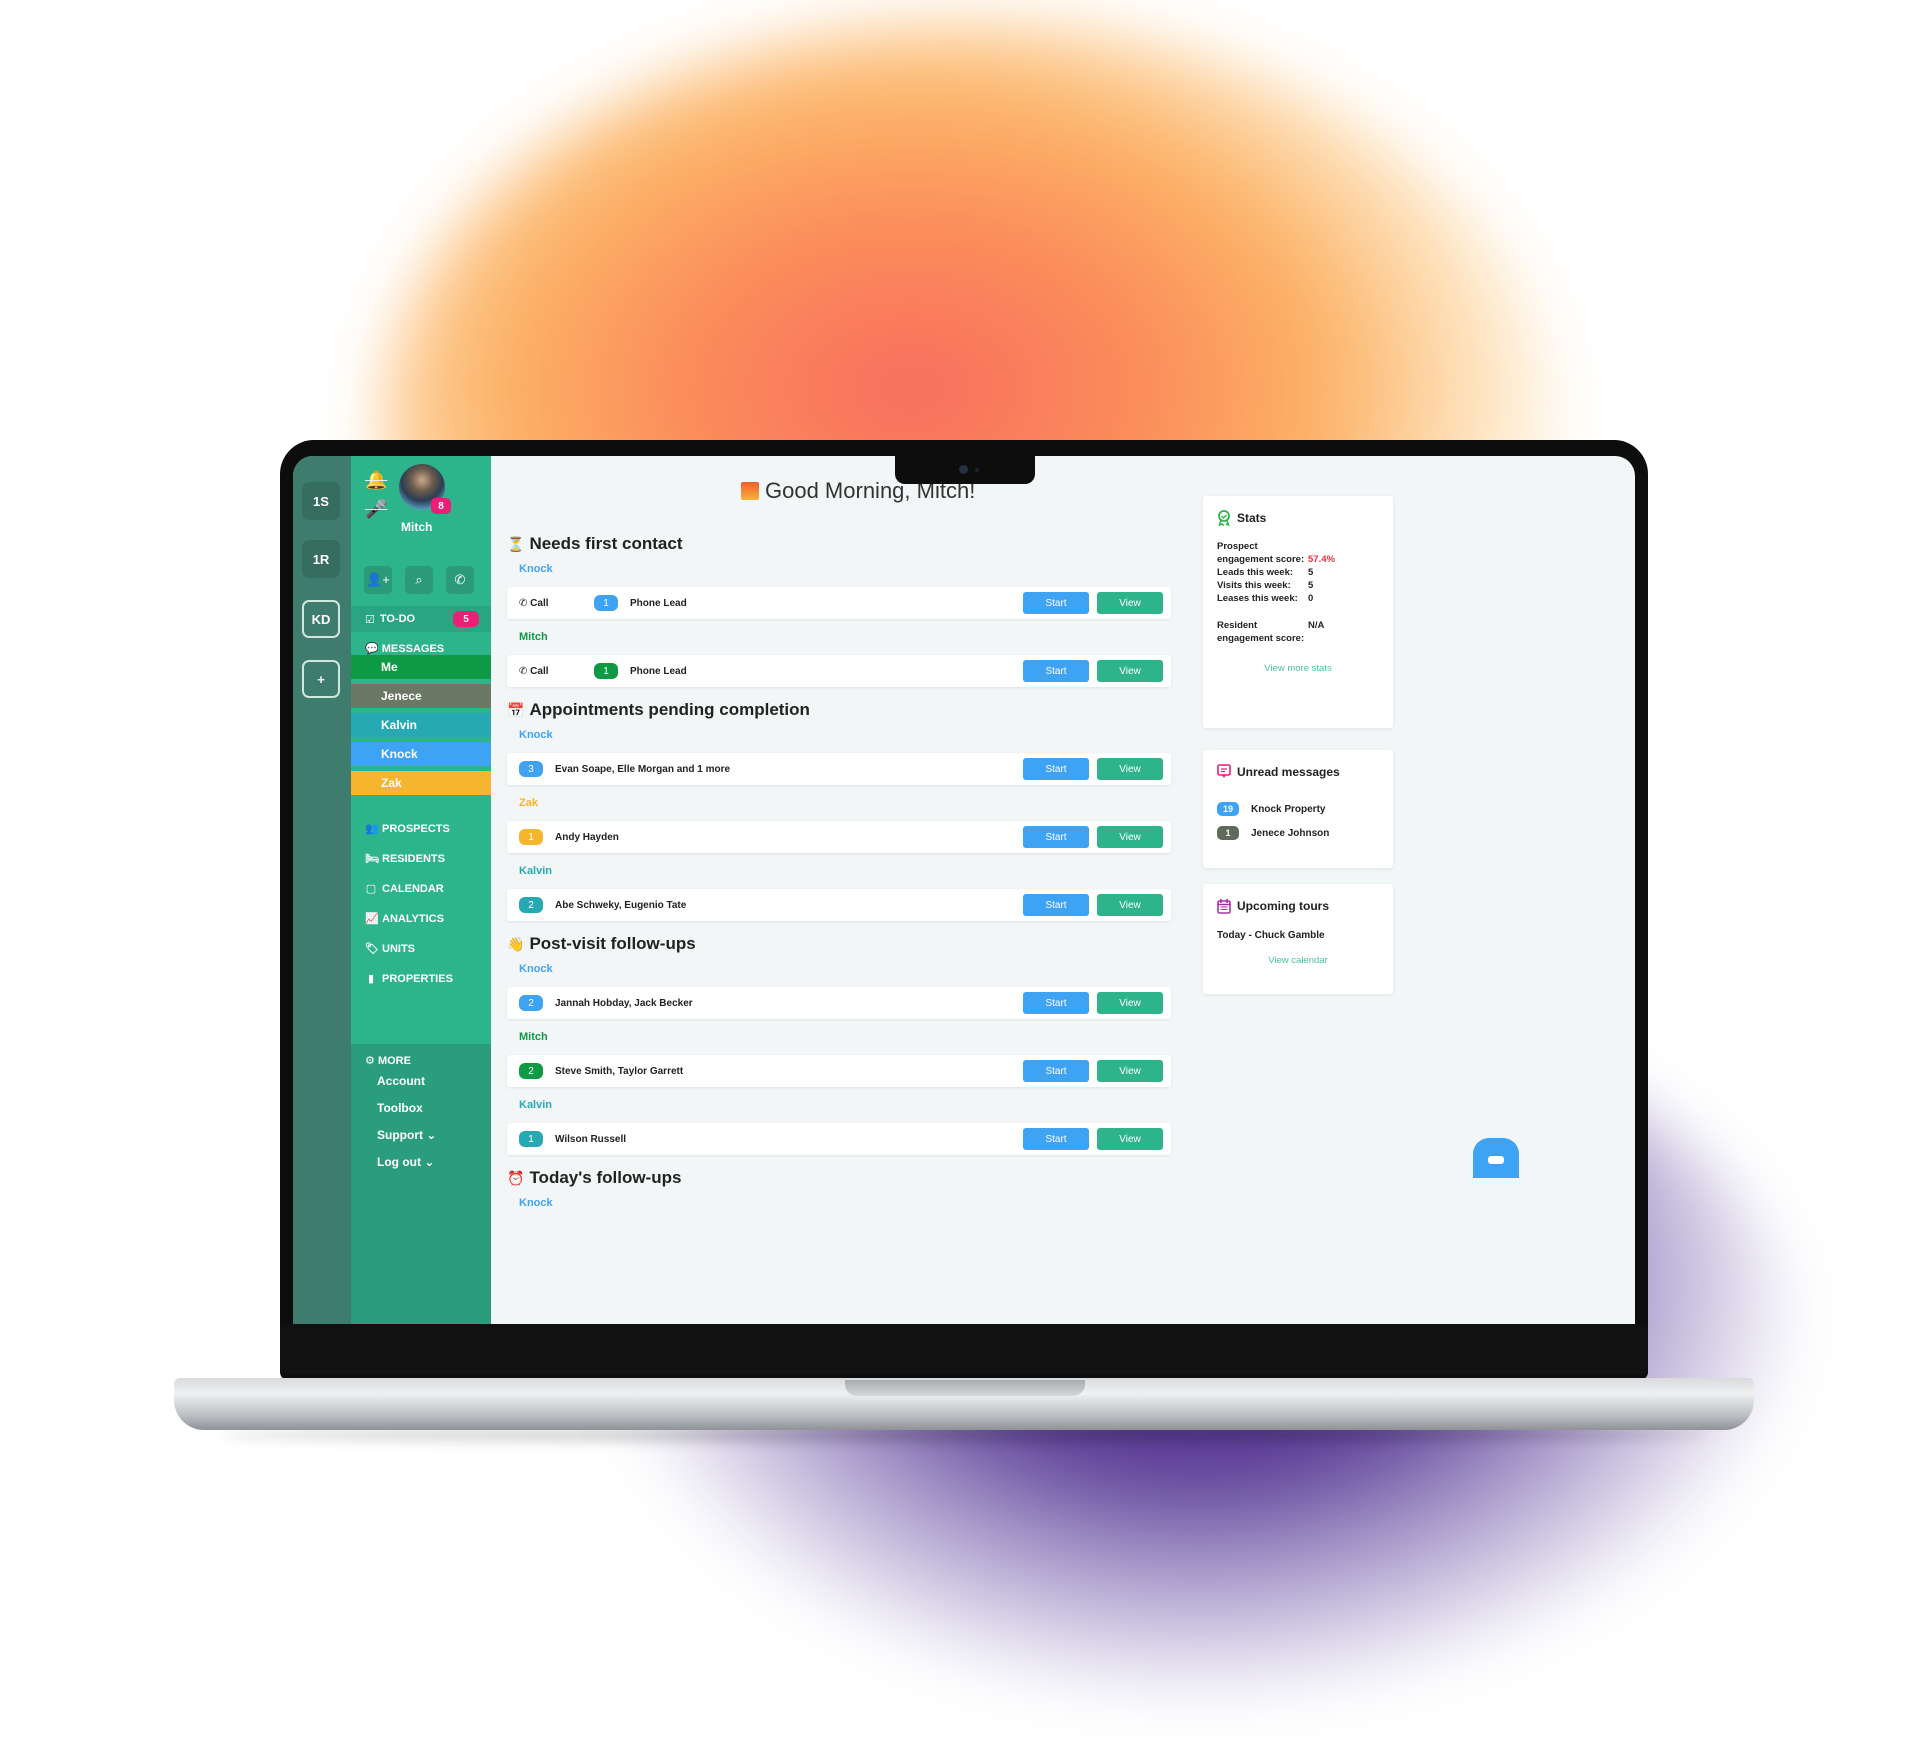  What do you see at coordinates (421, 1111) in the screenshot?
I see `more-item-1: Toolbox` at bounding box center [421, 1111].